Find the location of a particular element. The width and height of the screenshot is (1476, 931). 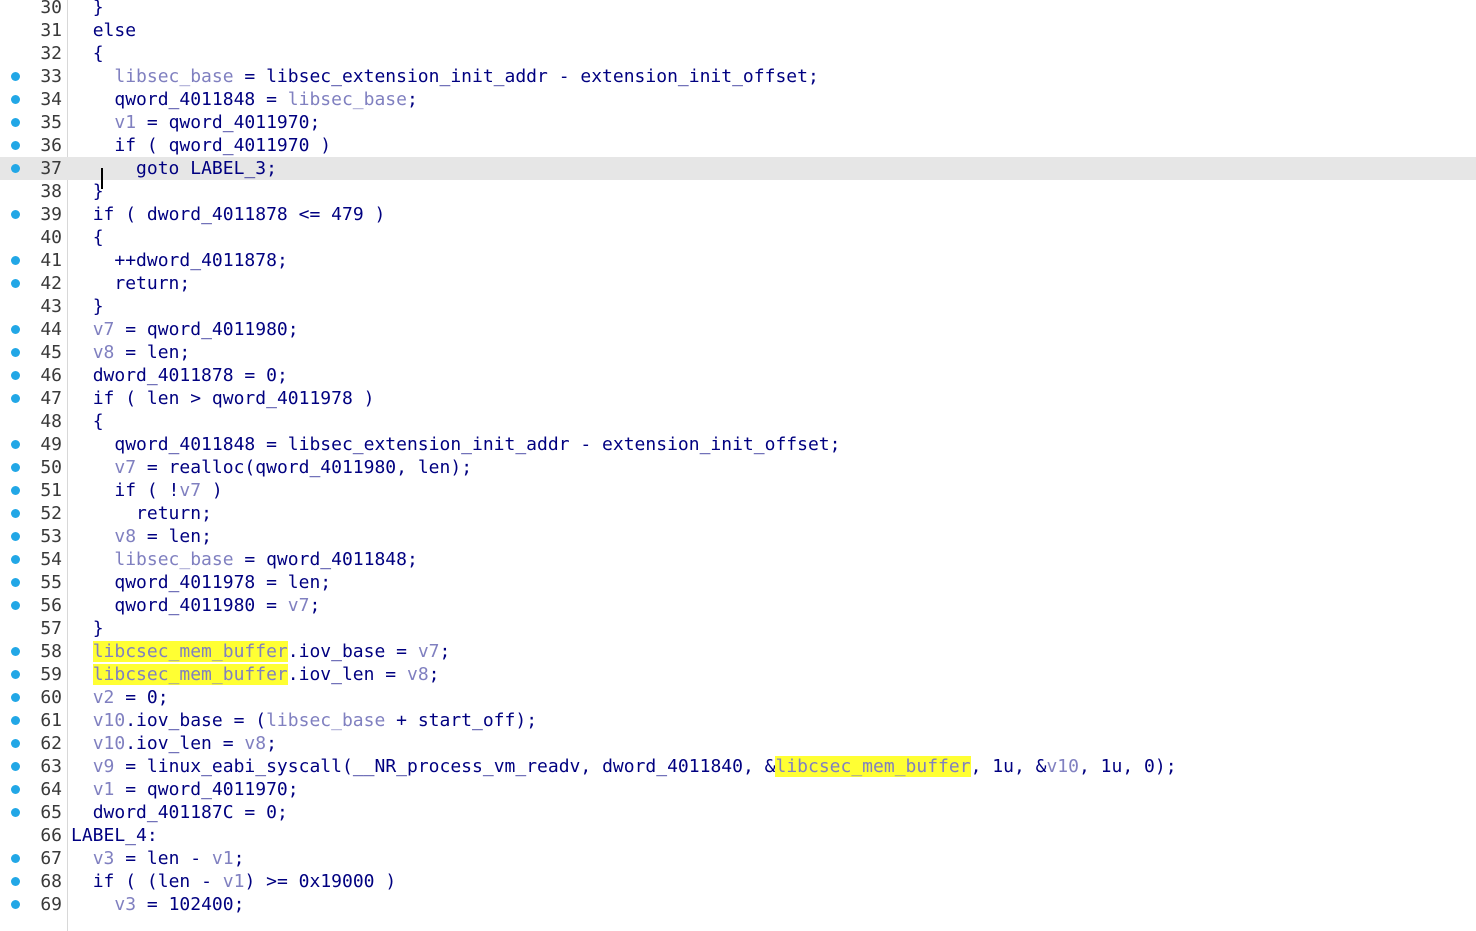

code-line: 31 else is located at coordinates (738, 30).